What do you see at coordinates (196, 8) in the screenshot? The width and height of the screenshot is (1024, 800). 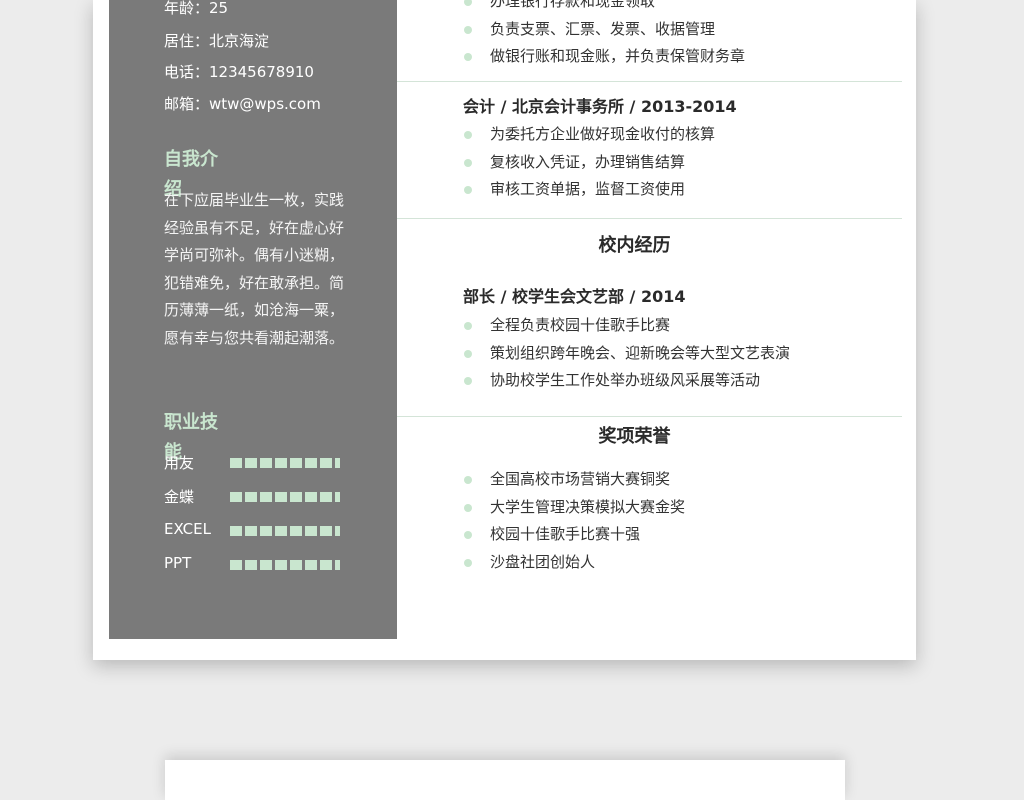 I see `age-text: 年龄：25` at bounding box center [196, 8].